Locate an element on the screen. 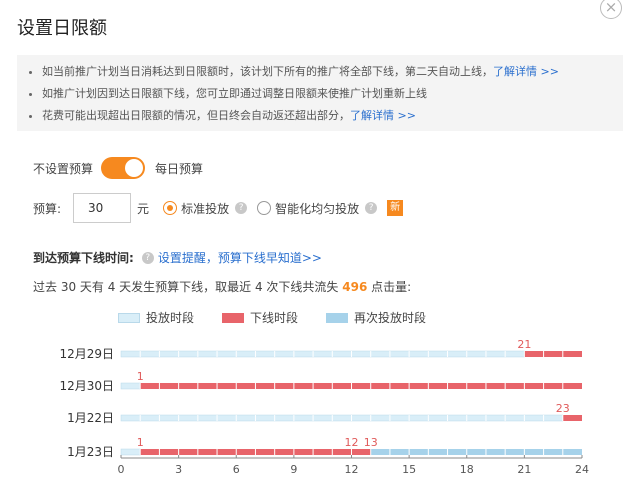 This screenshot has height=499, width=640. budget-unit: 元 is located at coordinates (143, 208).